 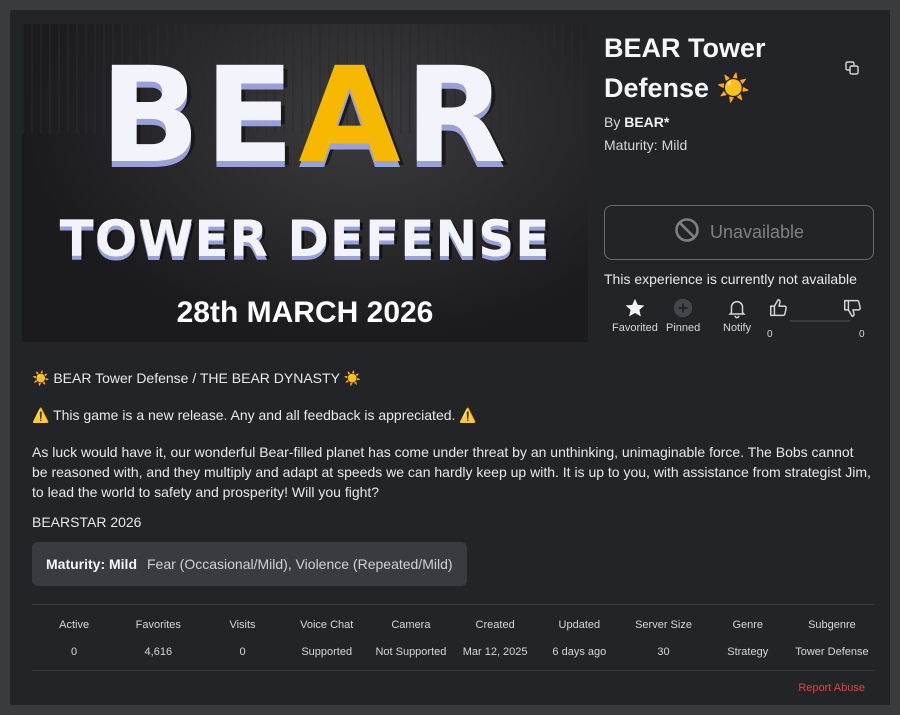 What do you see at coordinates (635, 328) in the screenshot?
I see `favorite-label: Favorited` at bounding box center [635, 328].